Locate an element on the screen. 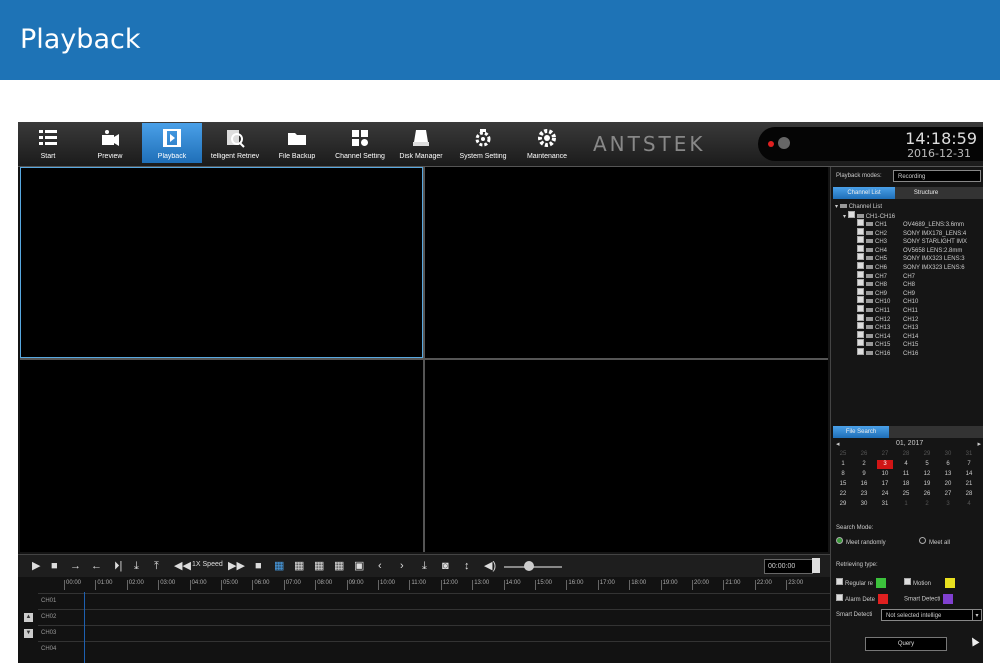  volume-slider-handle is located at coordinates (529, 566).